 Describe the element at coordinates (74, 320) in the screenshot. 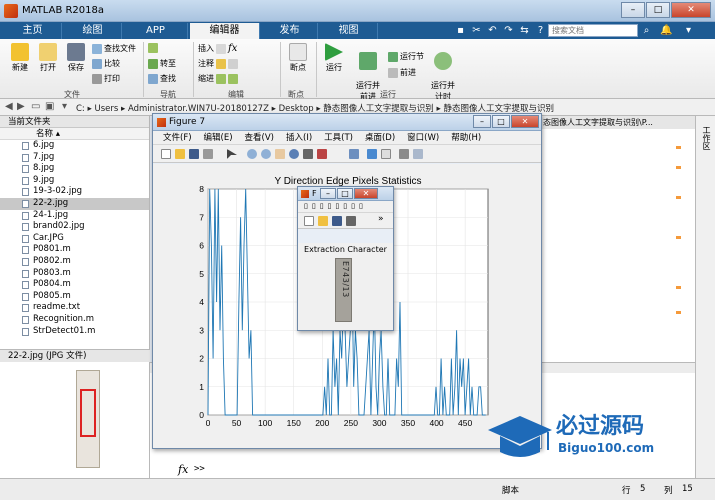

I see `file-list-item: Recognition.m` at that location.